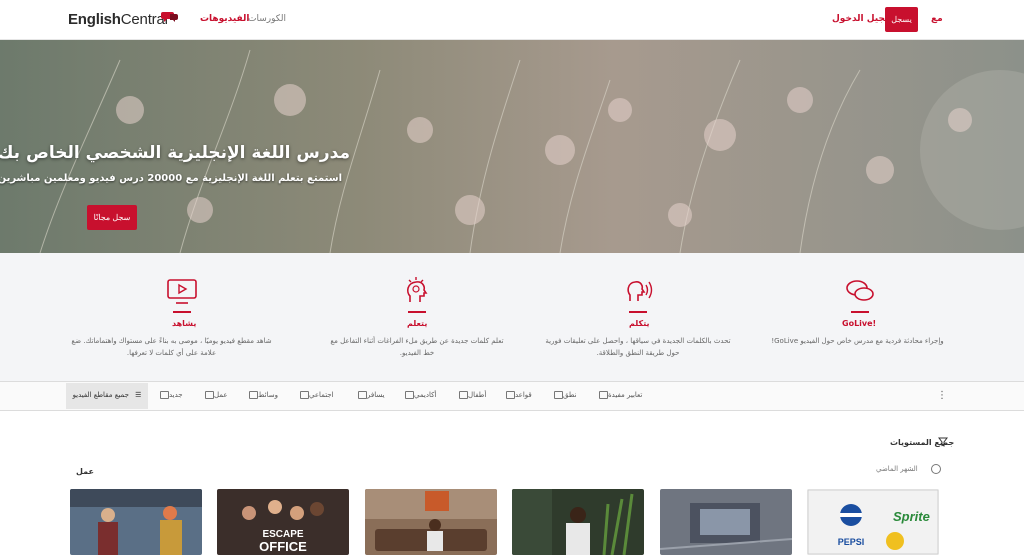  What do you see at coordinates (640, 291) in the screenshot?
I see `speaking-head-icon` at bounding box center [640, 291].